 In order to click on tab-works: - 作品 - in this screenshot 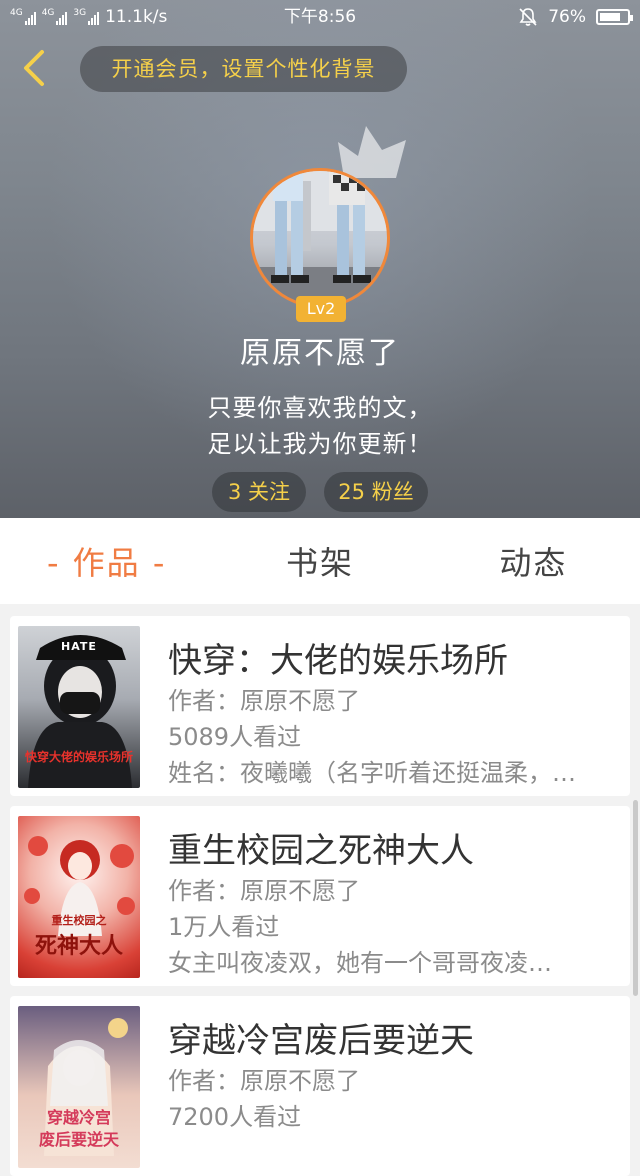, I will do `click(106, 561)`.